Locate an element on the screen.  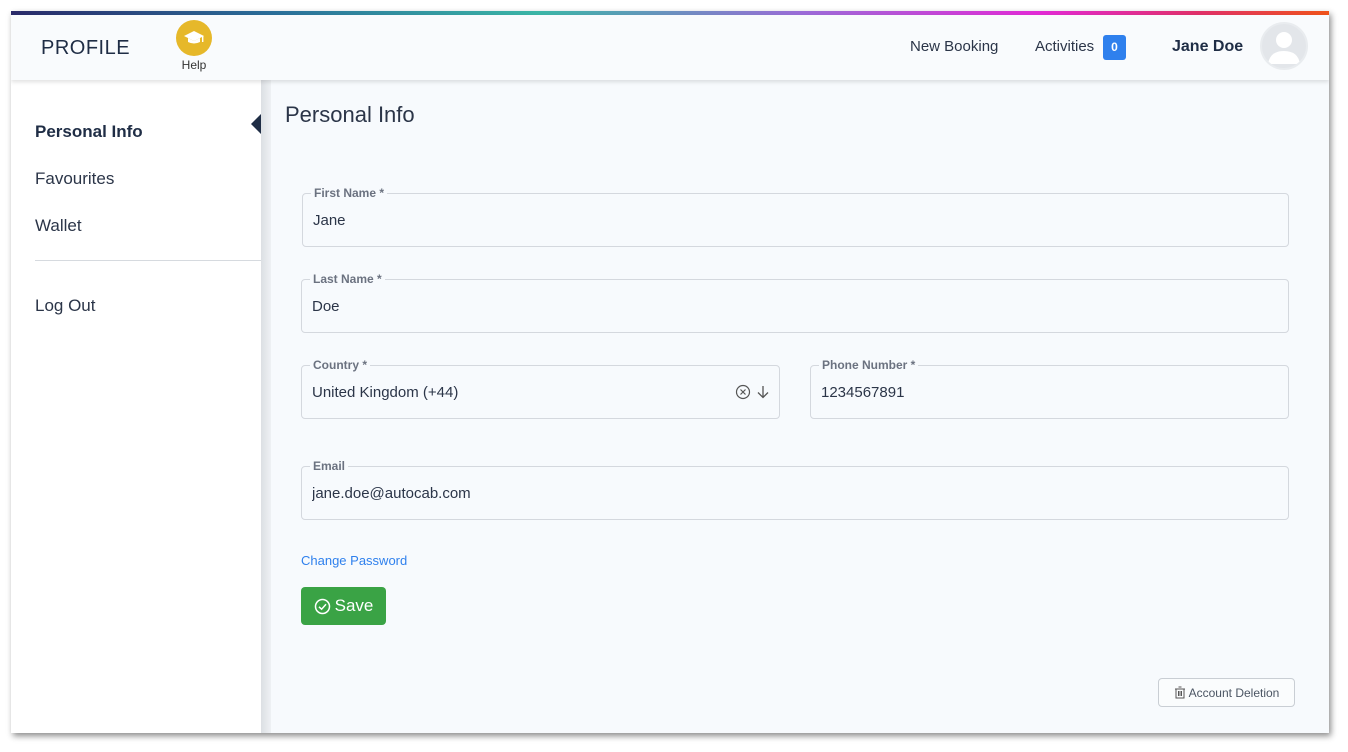
help-label: Help is located at coordinates (194, 65).